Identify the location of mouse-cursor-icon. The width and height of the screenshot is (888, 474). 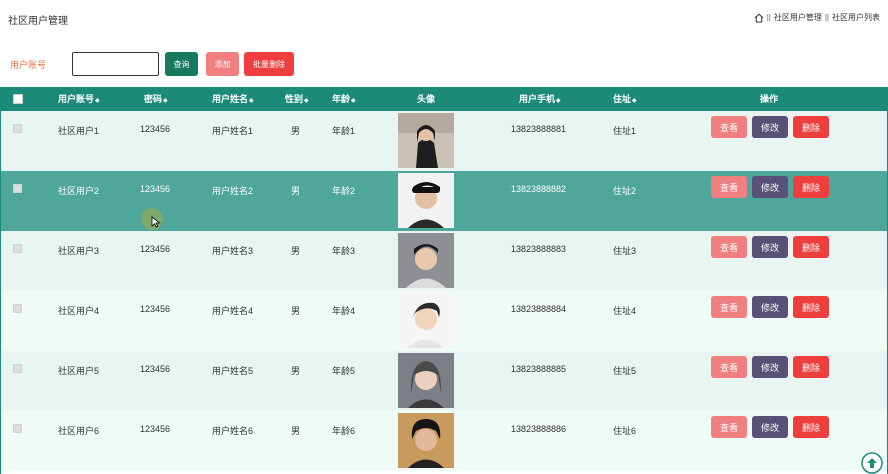
(156, 222).